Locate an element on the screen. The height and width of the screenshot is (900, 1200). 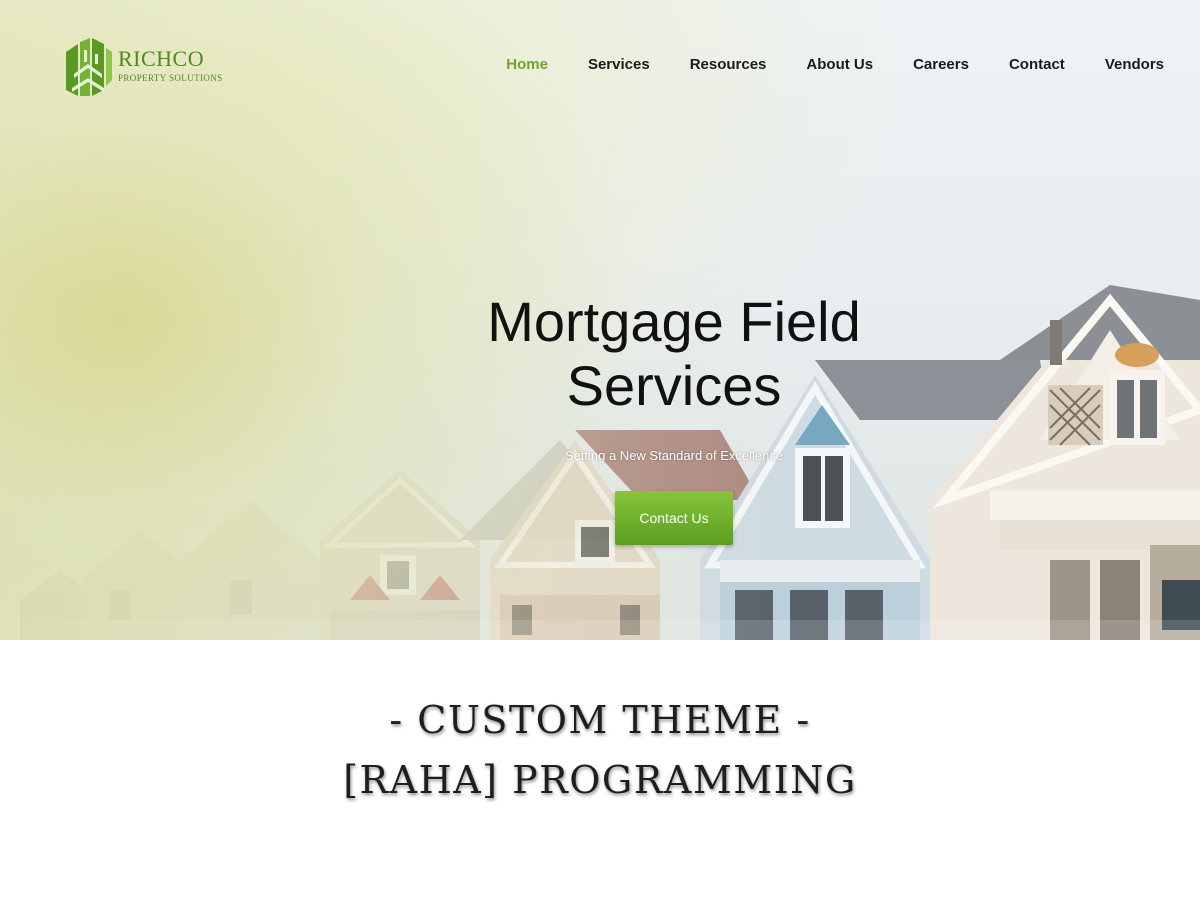
theme-caption: - CUSTOM THEME - [RAHA] PROGRAMMING is located at coordinates (600, 750).